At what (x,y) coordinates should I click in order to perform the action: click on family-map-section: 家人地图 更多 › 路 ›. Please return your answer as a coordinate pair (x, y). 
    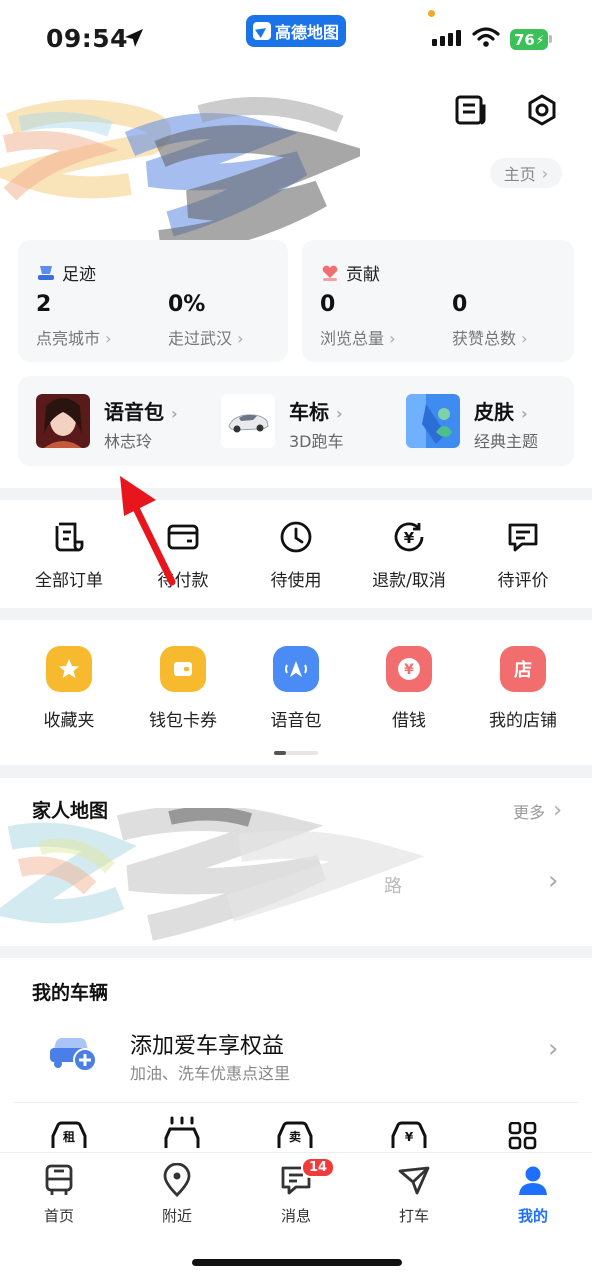
    Looking at the image, I should click on (296, 862).